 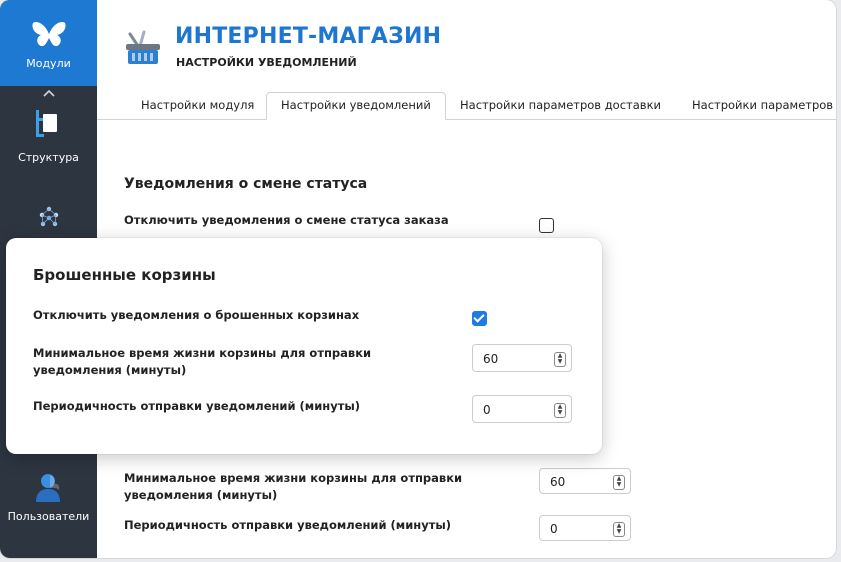 I want to click on tab-notification-settings: Настройки уведомлений, so click(x=356, y=106).